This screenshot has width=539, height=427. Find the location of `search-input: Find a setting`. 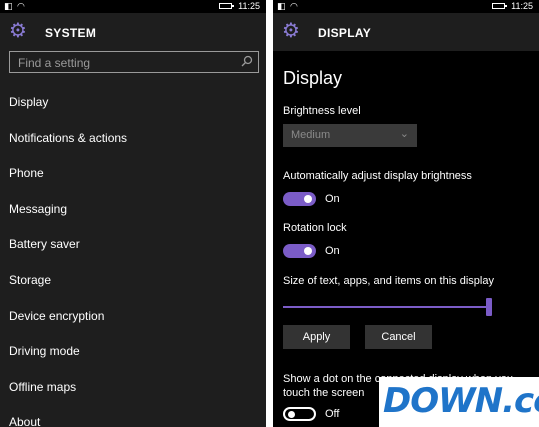

search-input: Find a setting is located at coordinates (134, 62).